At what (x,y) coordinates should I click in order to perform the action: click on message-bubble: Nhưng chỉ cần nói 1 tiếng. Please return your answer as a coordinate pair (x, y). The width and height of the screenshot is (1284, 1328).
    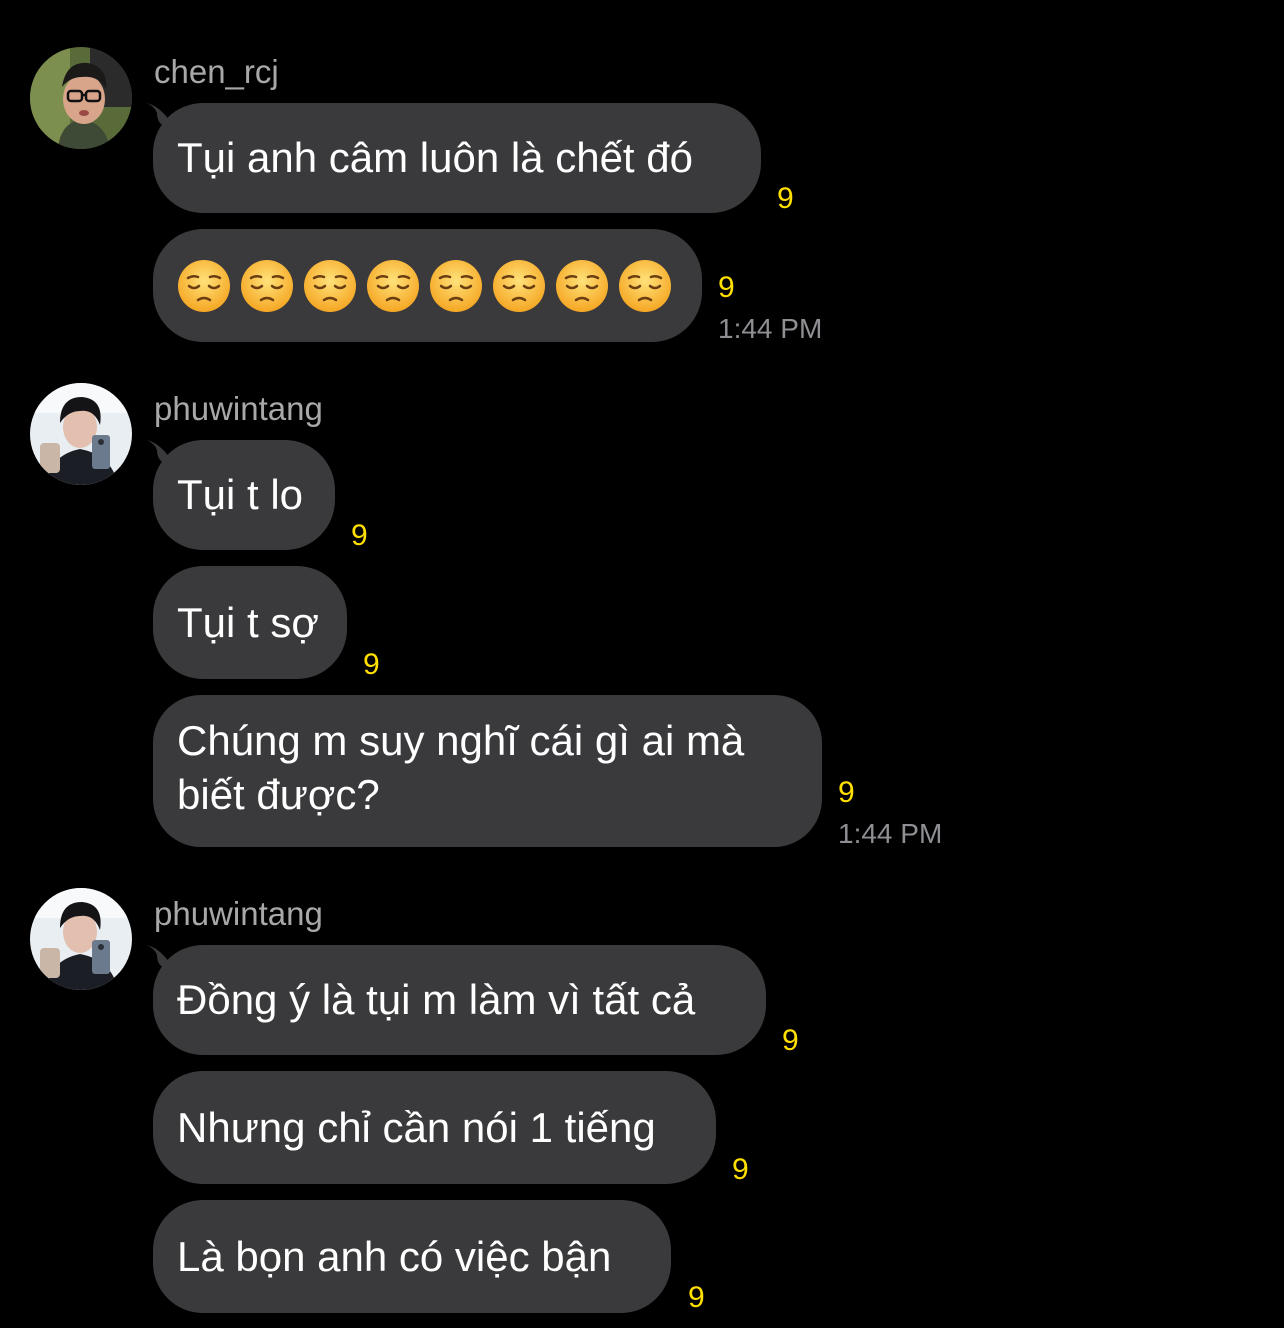
    Looking at the image, I should click on (434, 1127).